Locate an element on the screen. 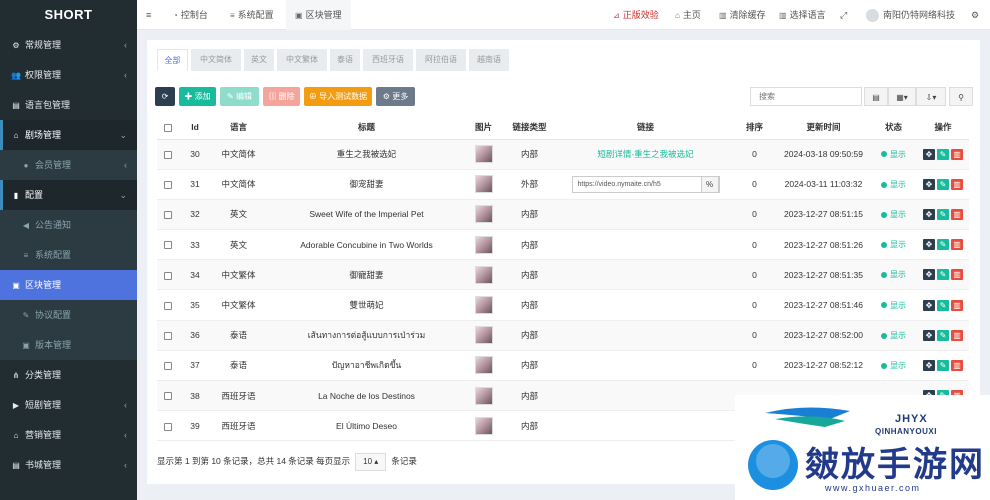  sidebar-item-8: ▣ 区块管理 is located at coordinates (68, 285).